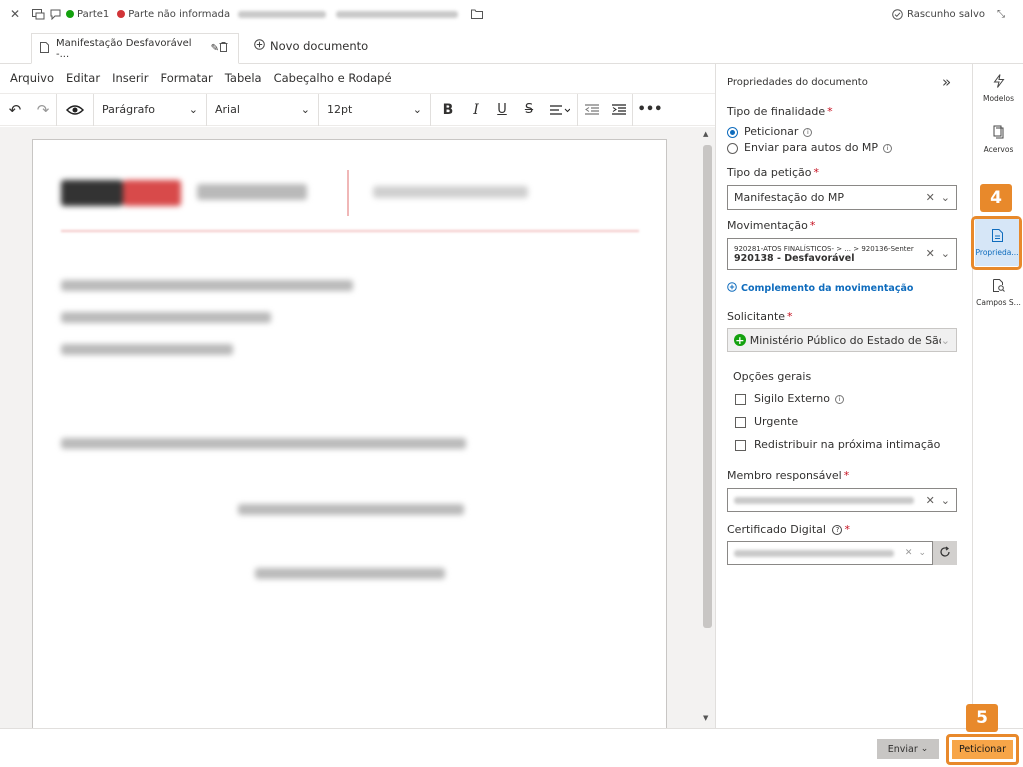 This screenshot has width=1023, height=767. What do you see at coordinates (38, 14) in the screenshot?
I see `document-link-icon` at bounding box center [38, 14].